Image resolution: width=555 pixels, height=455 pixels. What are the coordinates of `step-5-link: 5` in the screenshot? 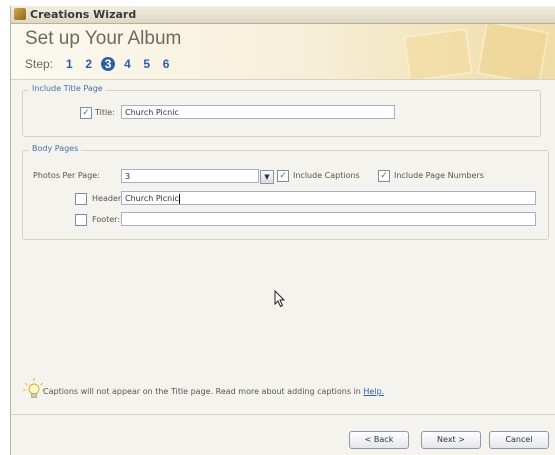 It's located at (147, 64).